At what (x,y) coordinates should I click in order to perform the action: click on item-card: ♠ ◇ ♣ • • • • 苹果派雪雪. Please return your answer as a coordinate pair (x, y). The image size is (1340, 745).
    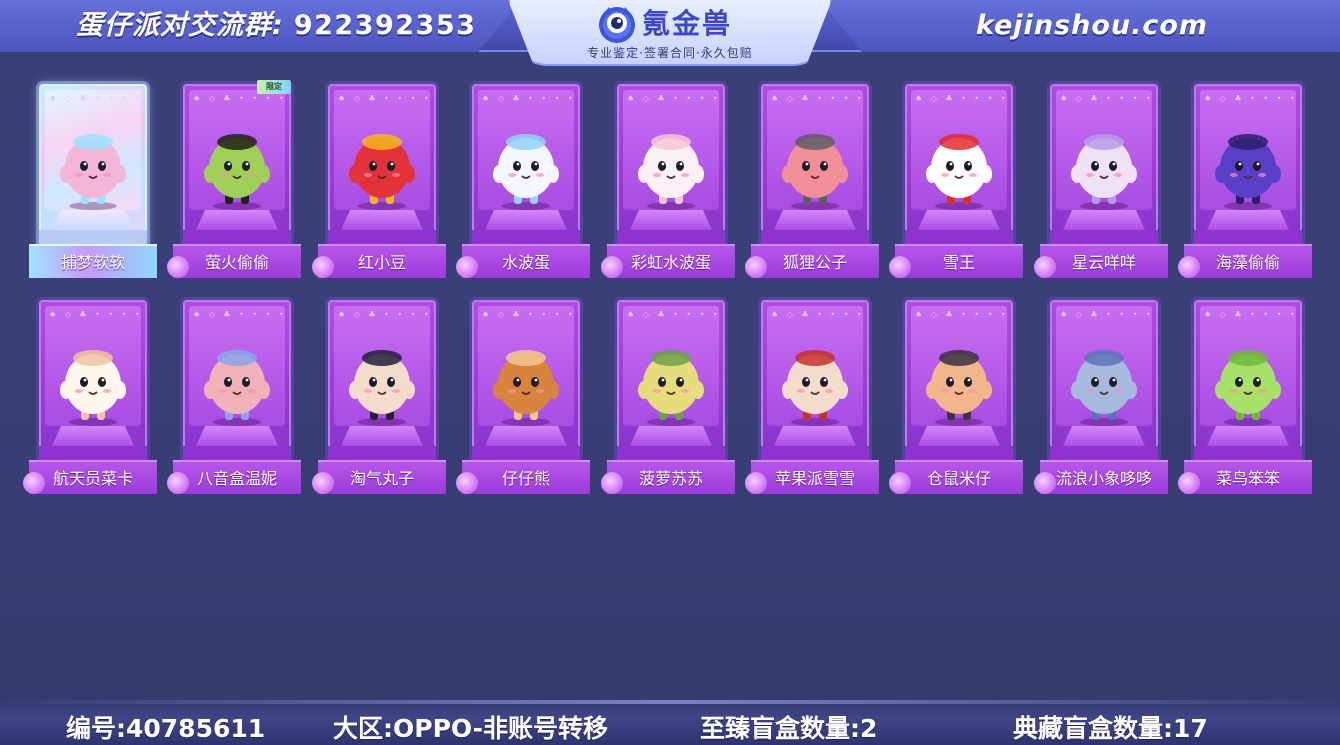
    Looking at the image, I should click on (812, 396).